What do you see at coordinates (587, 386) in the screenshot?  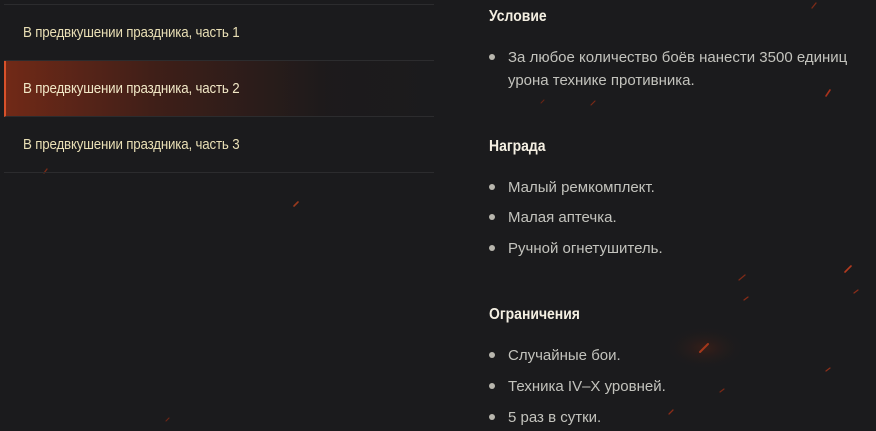 I see `restriction-item-text: Техника IV–X уровней.` at bounding box center [587, 386].